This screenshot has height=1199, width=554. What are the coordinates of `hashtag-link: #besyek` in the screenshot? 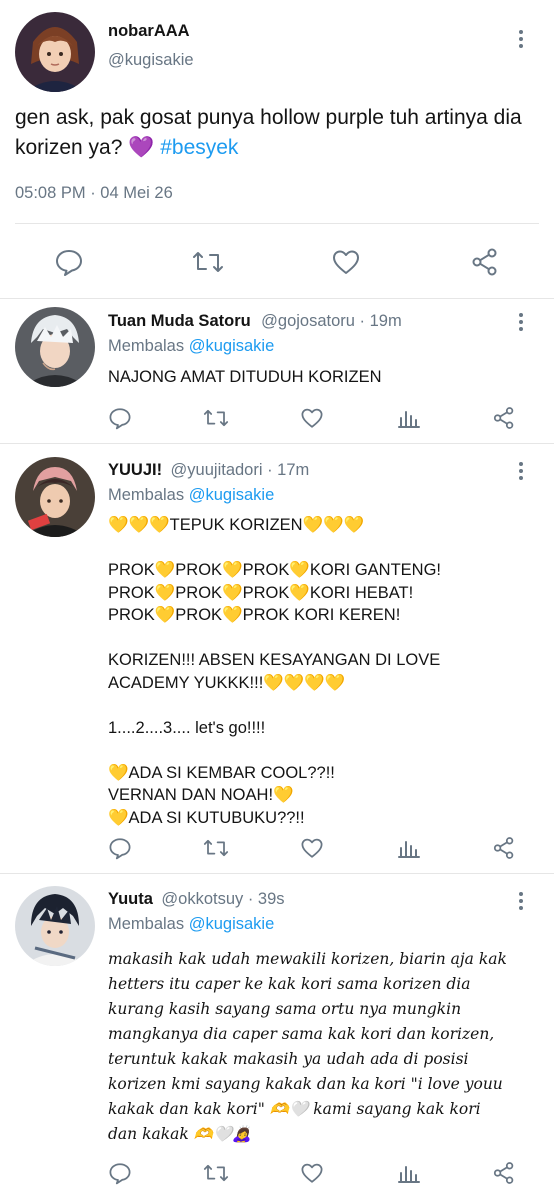 It's located at (199, 147).